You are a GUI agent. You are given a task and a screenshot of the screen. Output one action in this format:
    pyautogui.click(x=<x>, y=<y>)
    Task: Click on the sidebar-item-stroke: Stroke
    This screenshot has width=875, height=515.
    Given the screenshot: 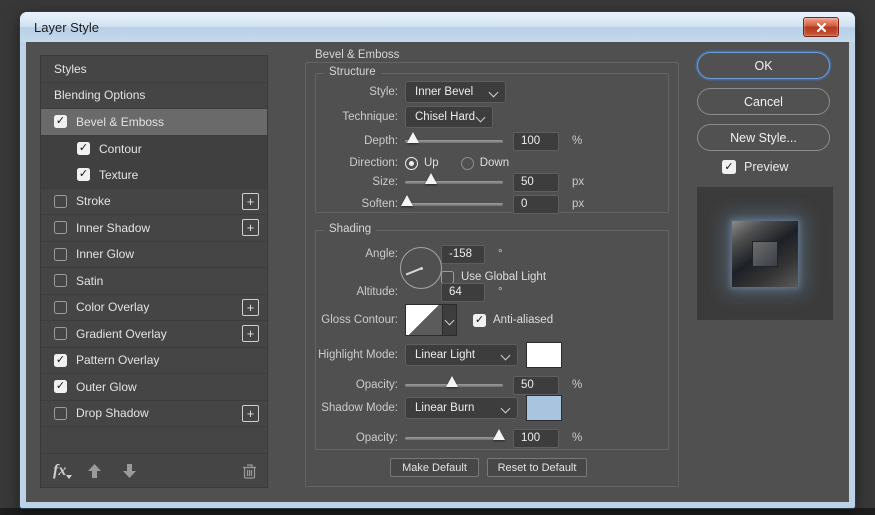 What is the action you would take?
    pyautogui.click(x=154, y=202)
    